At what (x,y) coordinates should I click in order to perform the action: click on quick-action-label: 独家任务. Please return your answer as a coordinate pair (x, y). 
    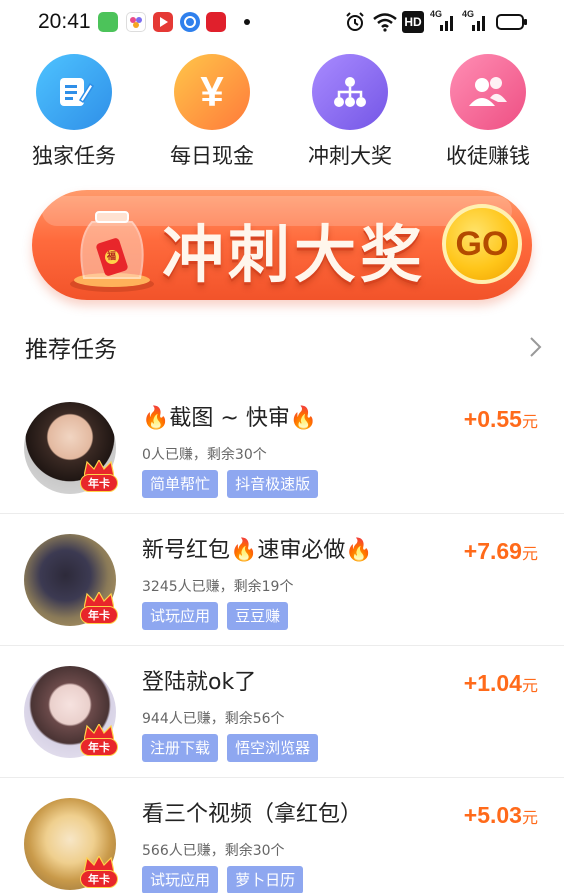
    Looking at the image, I should click on (74, 156).